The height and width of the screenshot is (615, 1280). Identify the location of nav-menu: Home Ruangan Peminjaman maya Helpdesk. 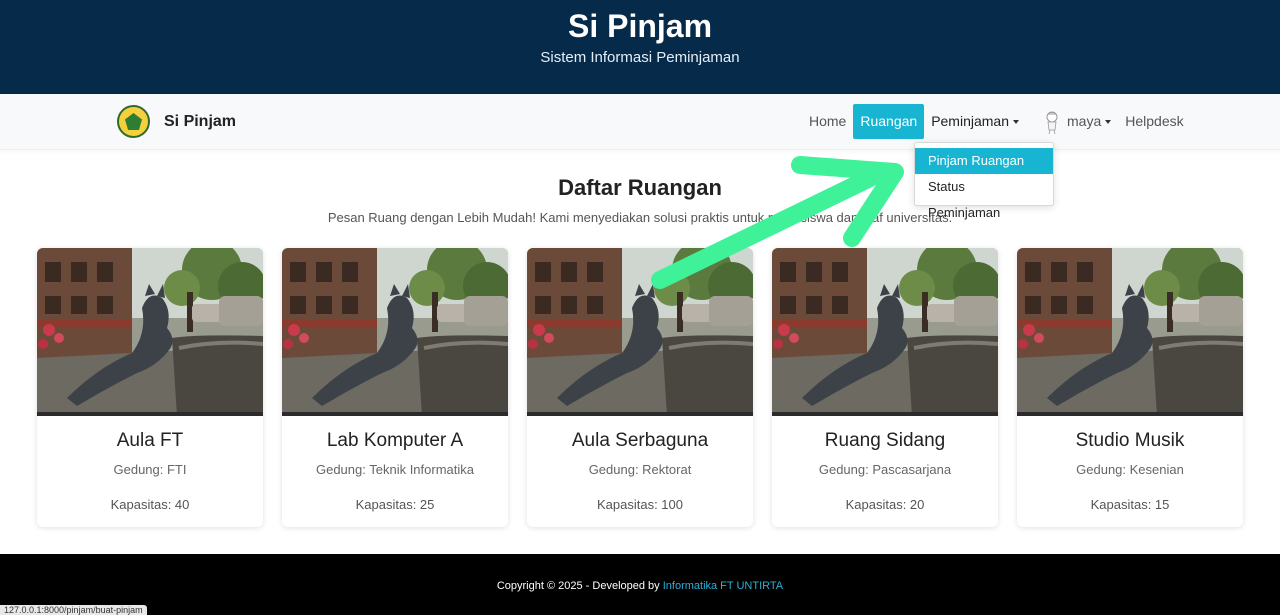
(996, 121).